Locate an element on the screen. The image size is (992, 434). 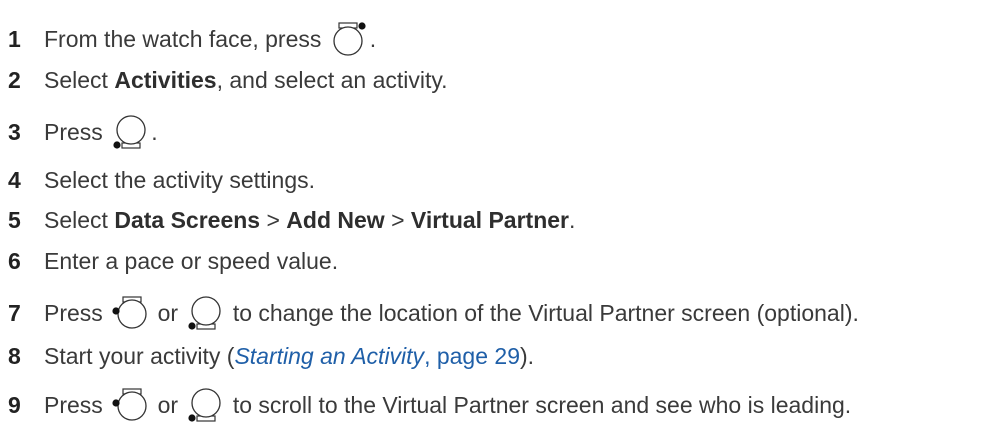
step-text: Press . is located at coordinates (101, 132).